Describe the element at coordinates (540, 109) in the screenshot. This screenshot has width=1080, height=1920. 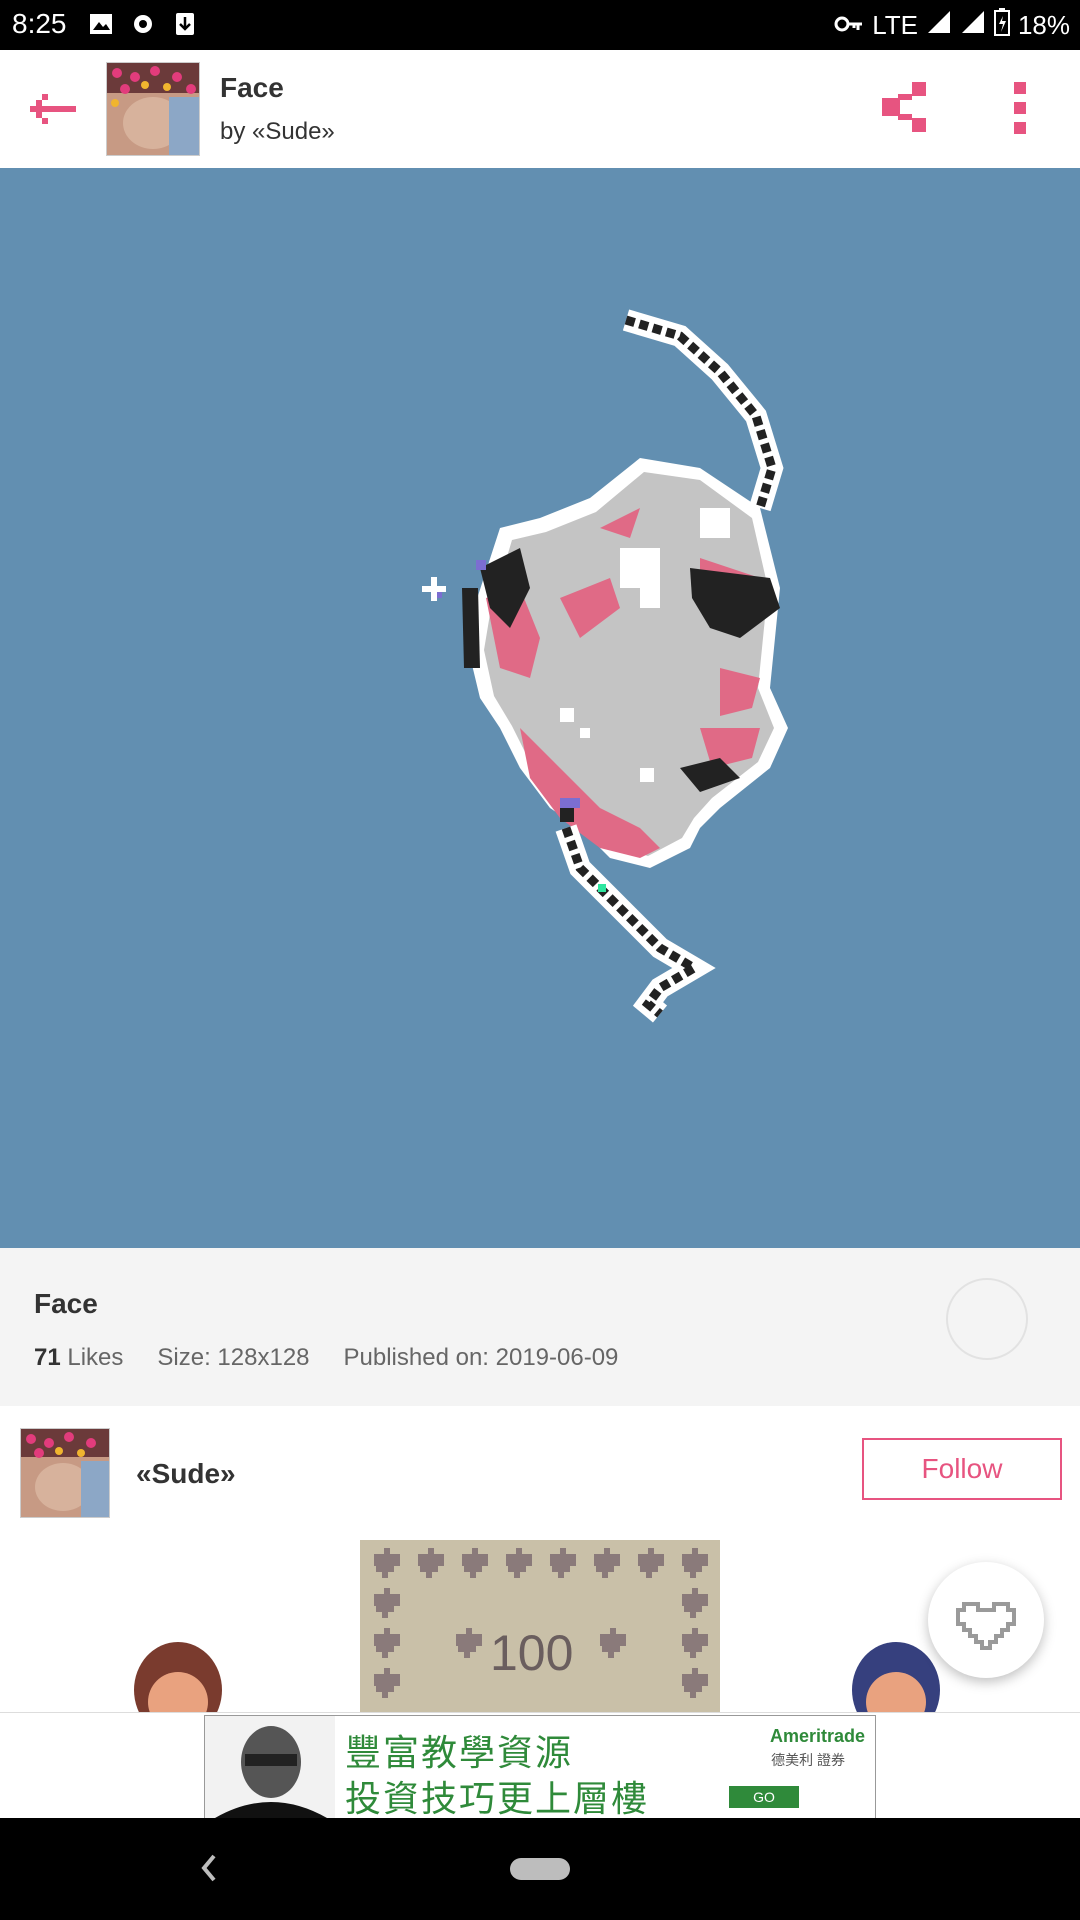
I see `app-bar: Face by «Sude»` at that location.